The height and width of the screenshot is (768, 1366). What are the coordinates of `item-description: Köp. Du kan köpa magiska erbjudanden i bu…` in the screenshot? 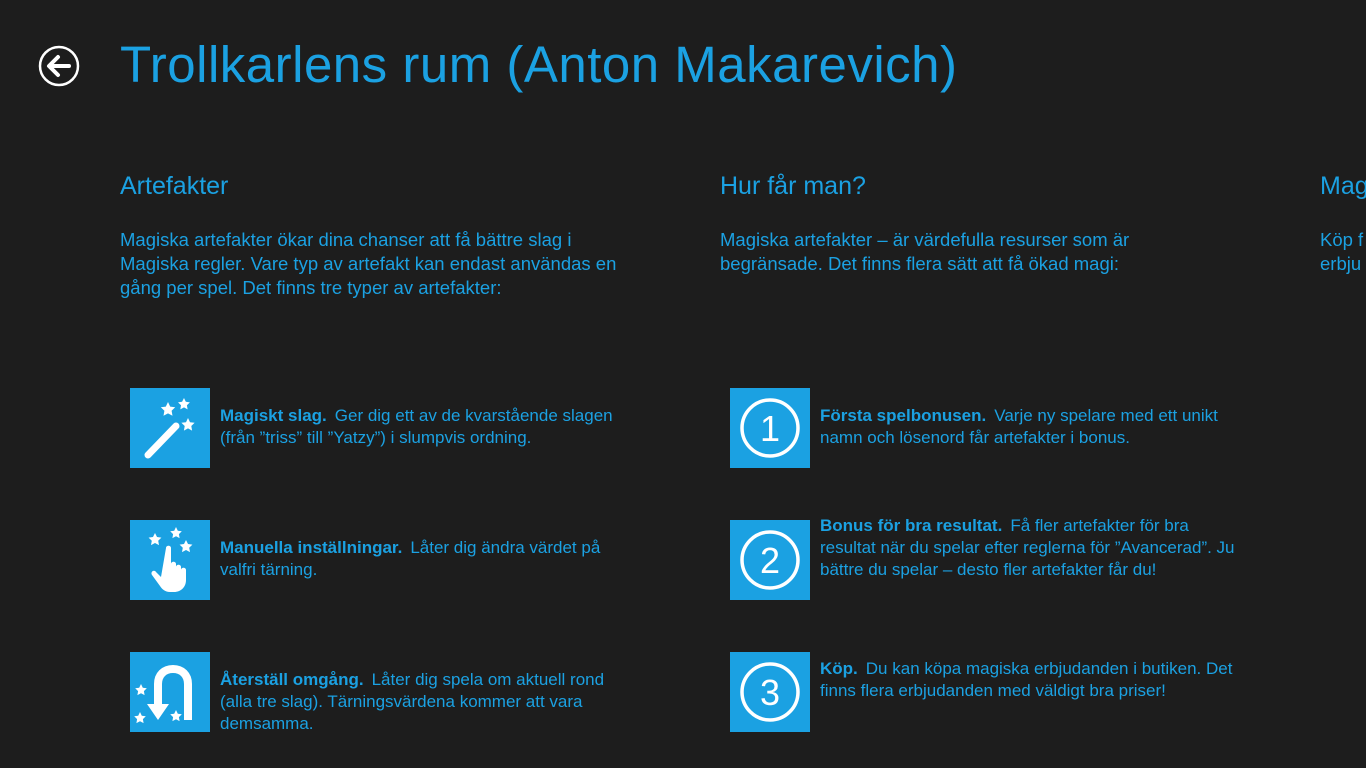 It's located at (1030, 680).